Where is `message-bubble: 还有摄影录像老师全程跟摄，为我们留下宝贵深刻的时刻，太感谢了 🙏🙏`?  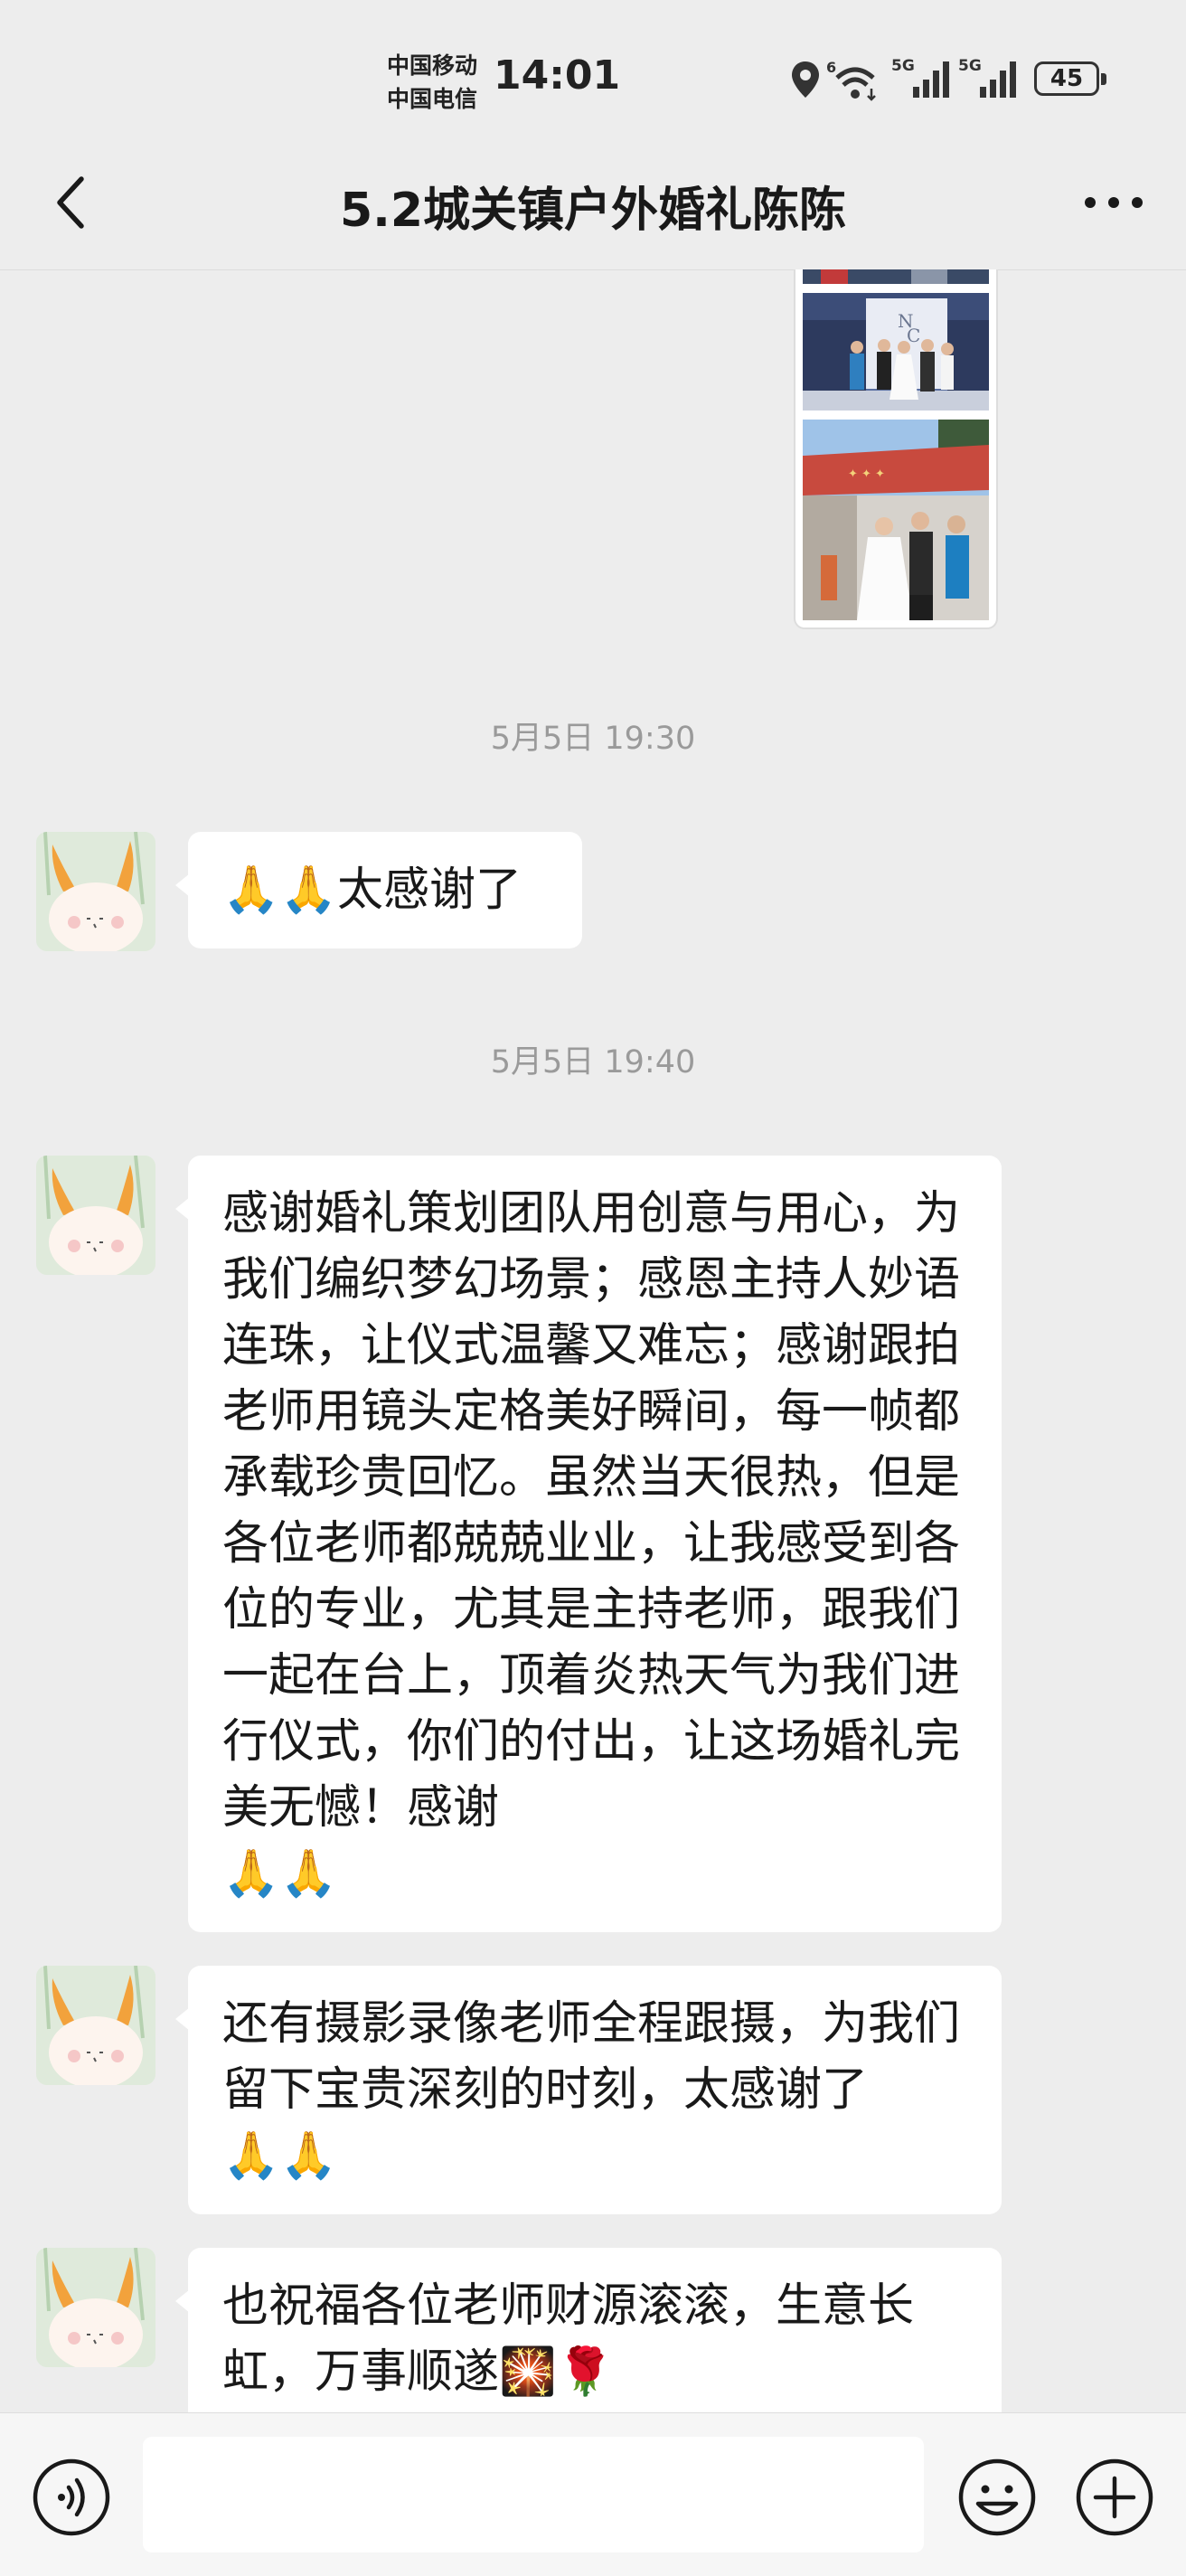
message-bubble: 还有摄影录像老师全程跟摄，为我们留下宝贵深刻的时刻，太感谢了 🙏🙏 is located at coordinates (588, 2090).